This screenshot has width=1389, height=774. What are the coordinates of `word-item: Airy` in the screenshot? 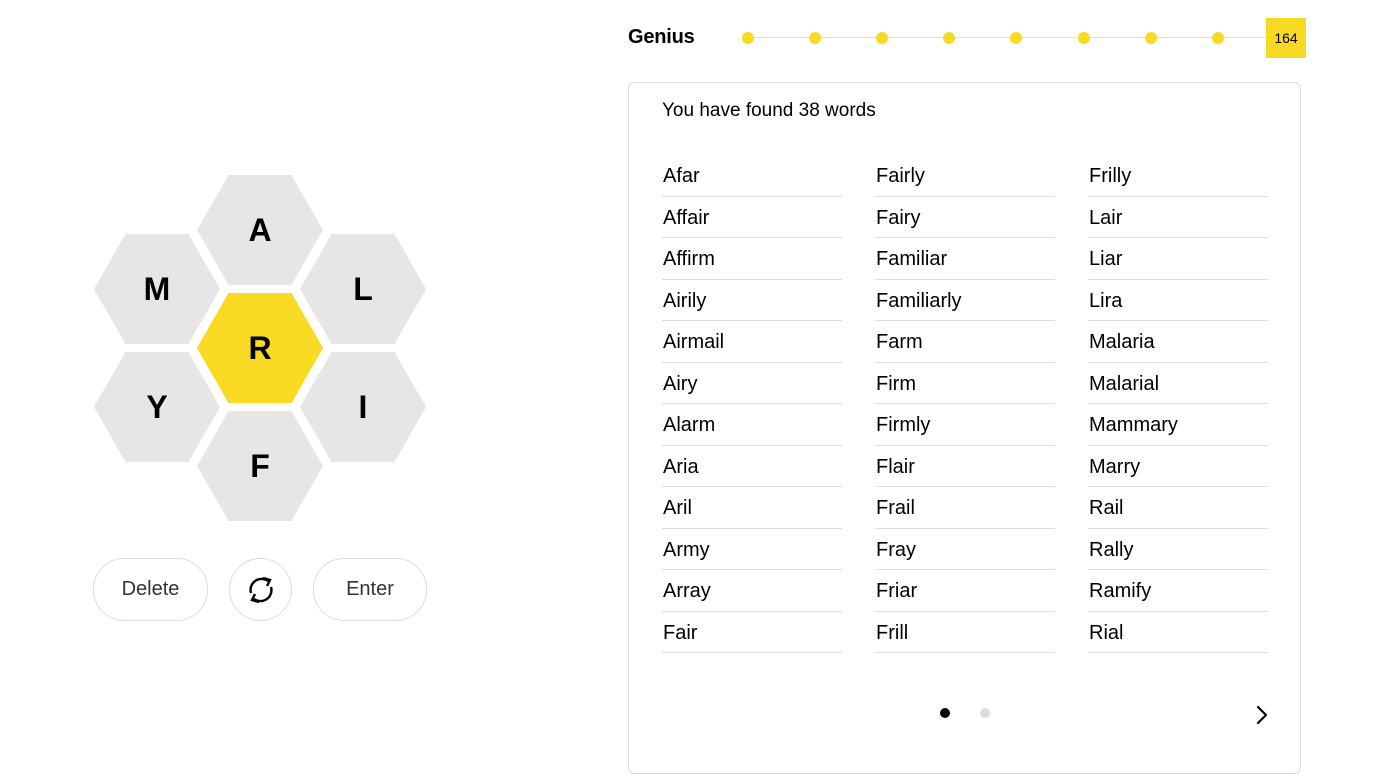 It's located at (752, 384).